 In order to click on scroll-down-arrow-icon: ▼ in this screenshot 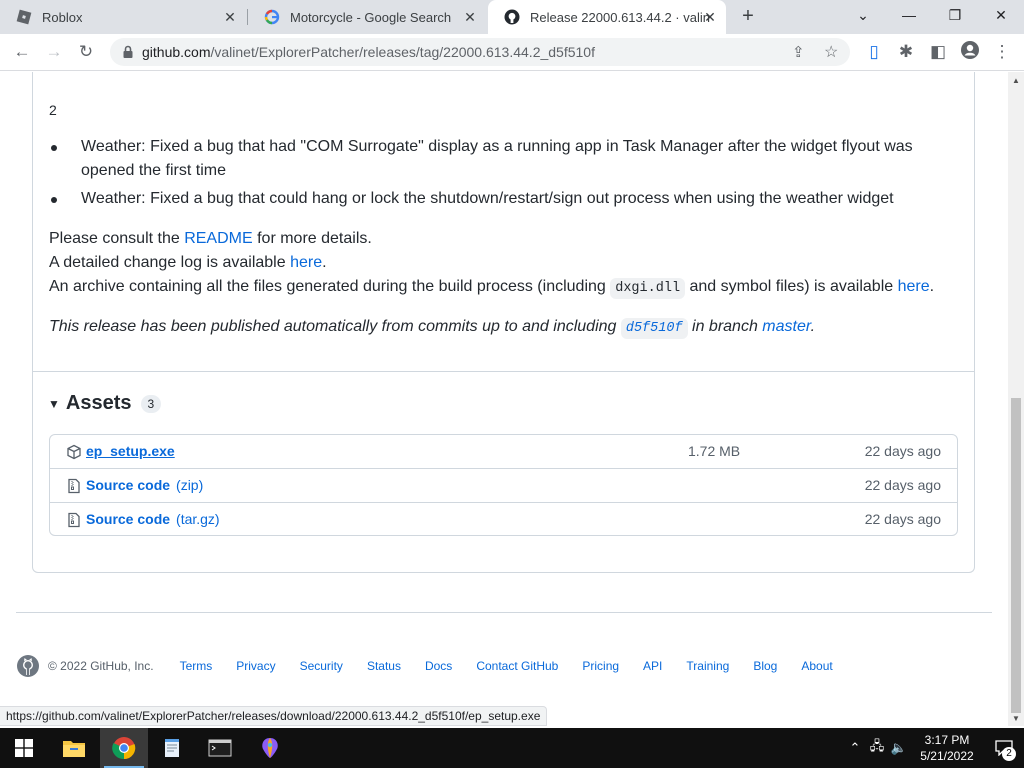, I will do `click(1016, 718)`.